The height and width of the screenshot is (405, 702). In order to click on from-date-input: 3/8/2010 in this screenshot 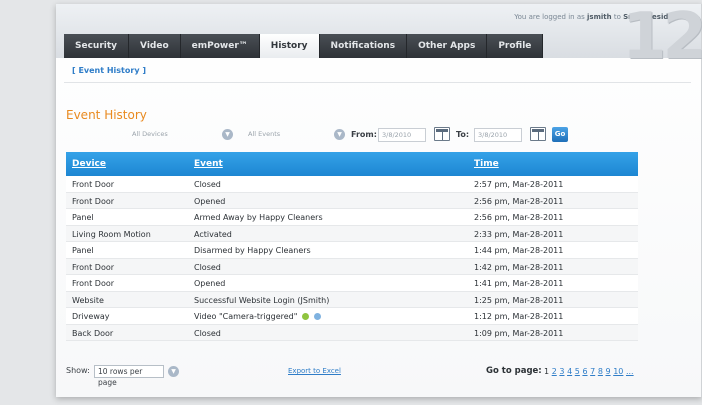, I will do `click(402, 135)`.